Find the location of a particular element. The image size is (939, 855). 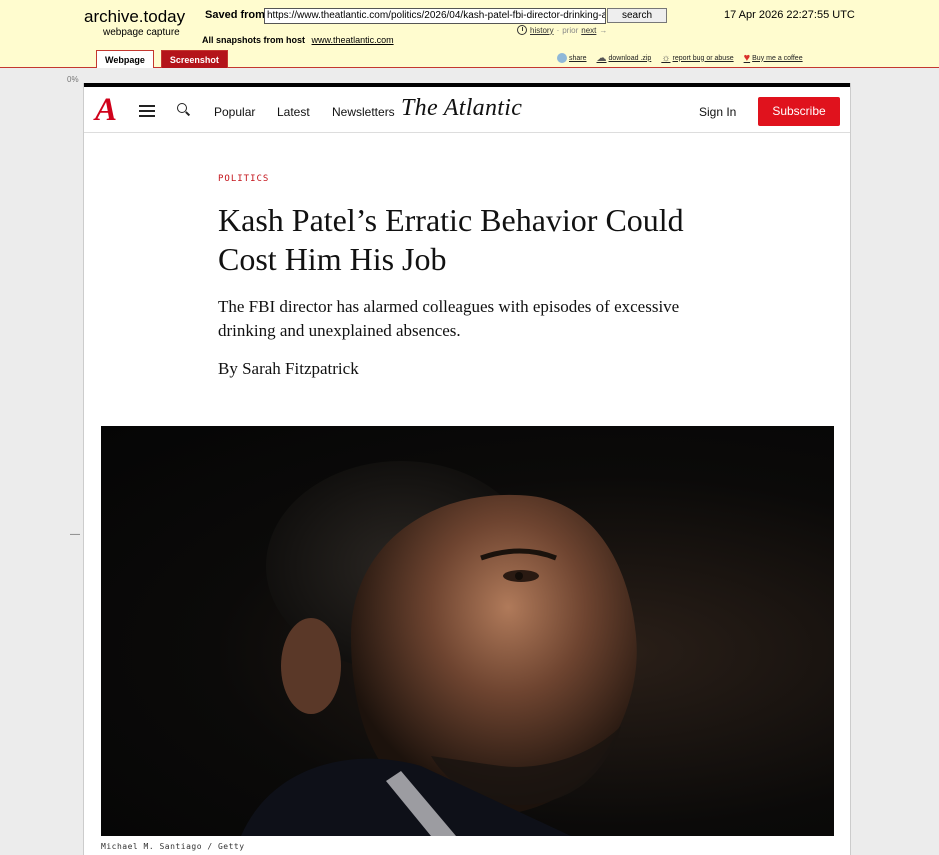

hamburger-menu-icon is located at coordinates (147, 111).